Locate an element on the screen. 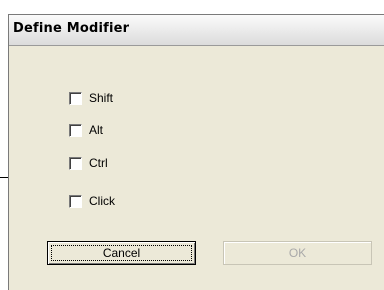 Image resolution: width=384 pixels, height=290 pixels. ok-button: OK is located at coordinates (297, 253).